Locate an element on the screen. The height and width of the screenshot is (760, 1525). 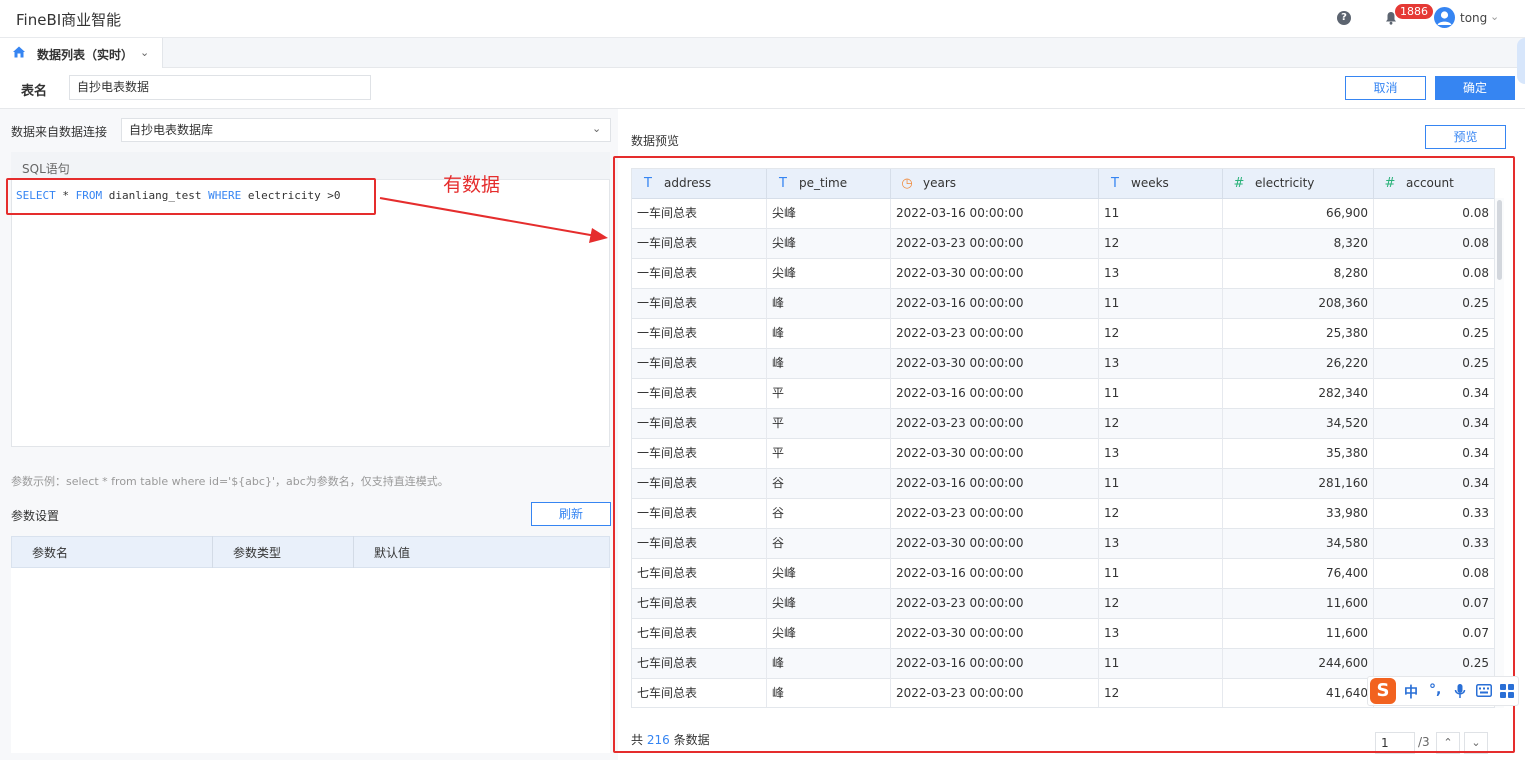
sql-title: SQL语句 is located at coordinates (46, 169).